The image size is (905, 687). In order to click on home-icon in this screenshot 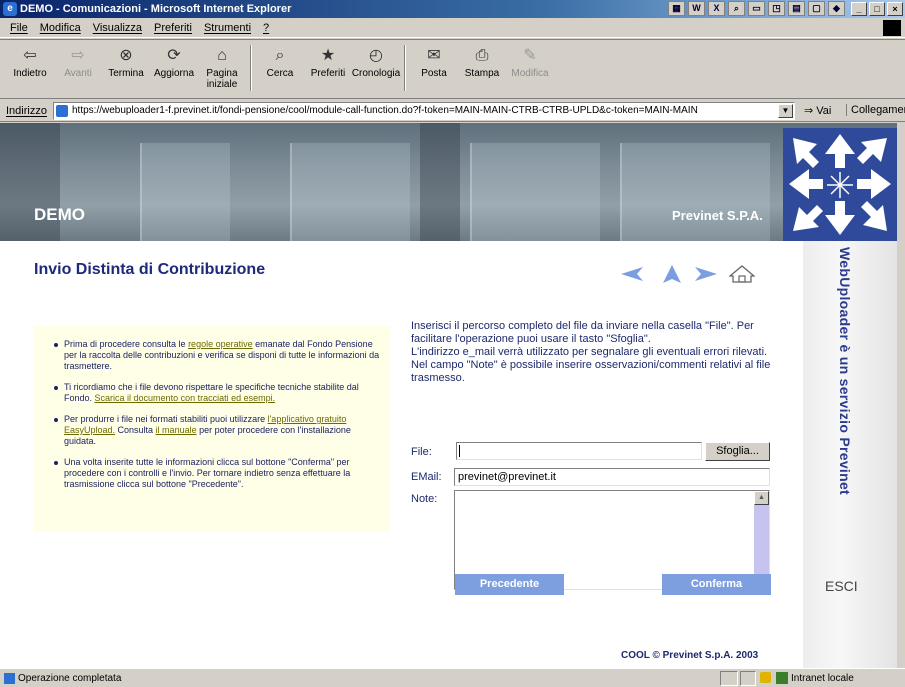, I will do `click(742, 274)`.